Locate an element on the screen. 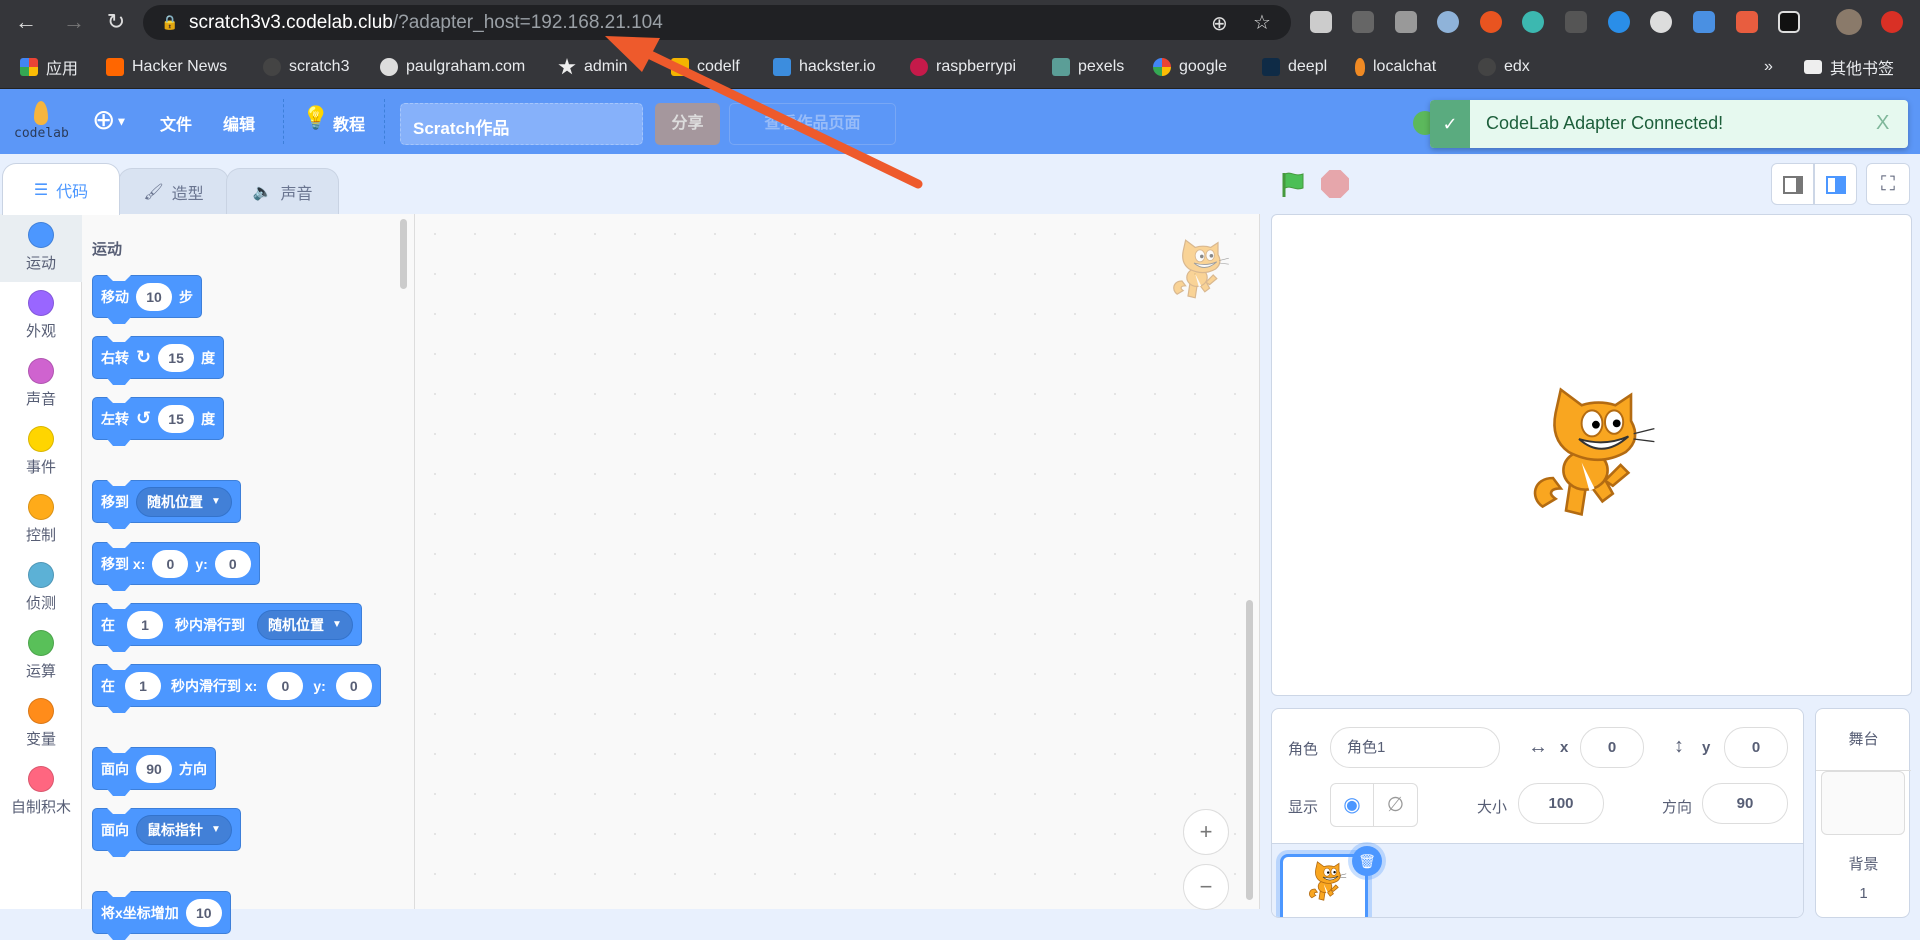 The image size is (1920, 940). see-project-page-button: 查看作品页面 is located at coordinates (812, 124).